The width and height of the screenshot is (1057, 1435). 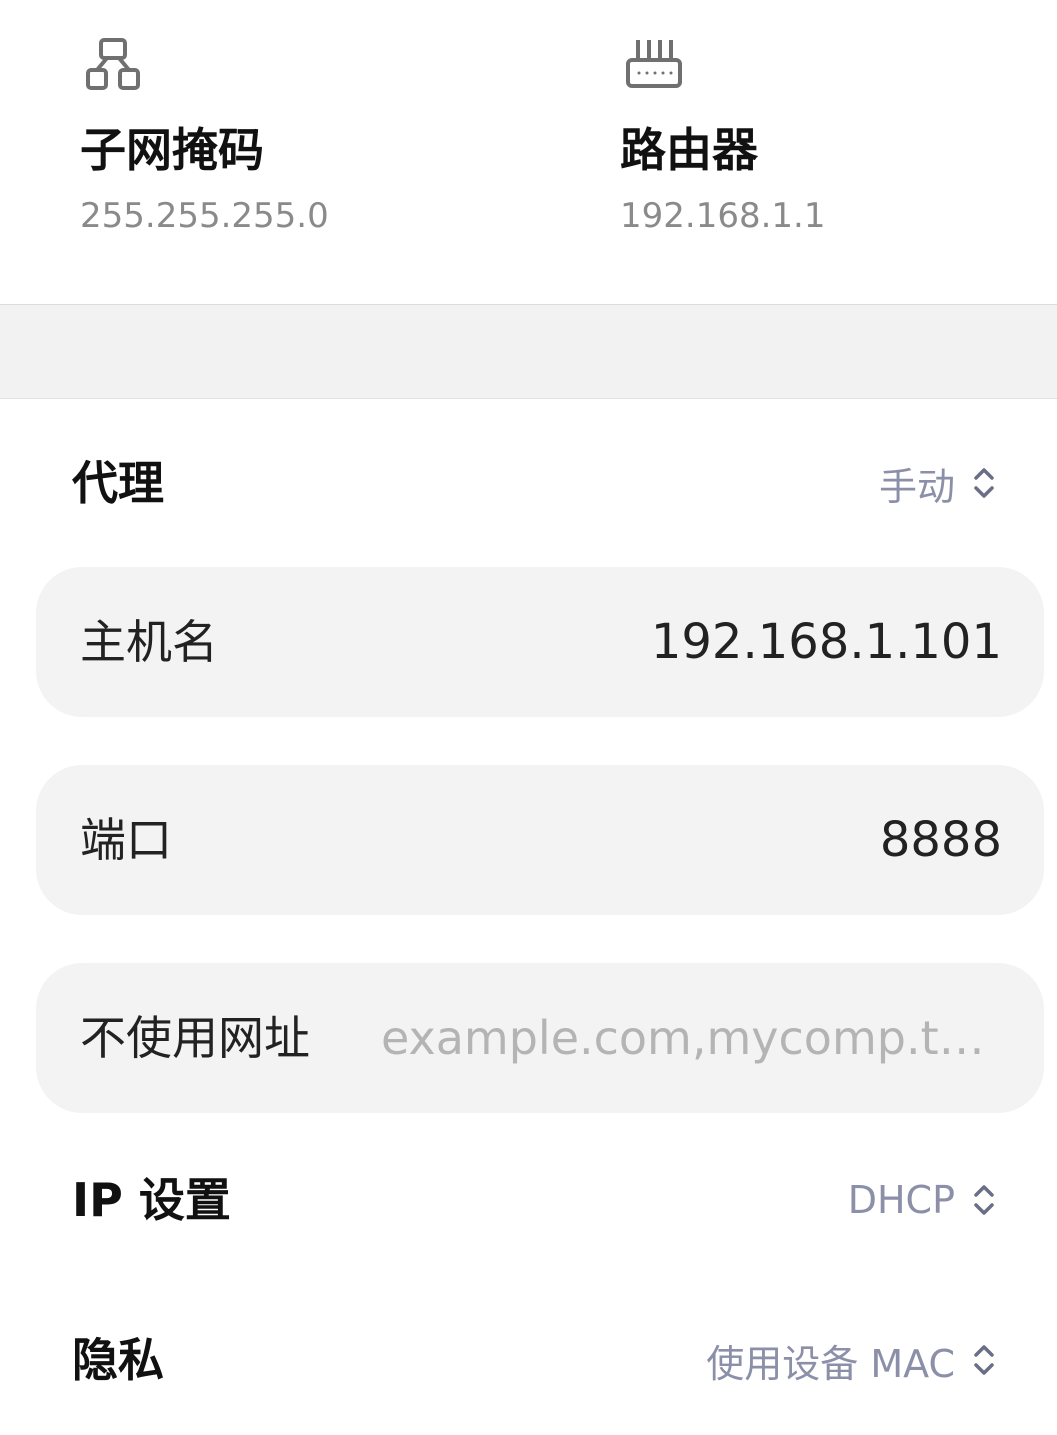 I want to click on router-value: 192.168.1.1, so click(x=723, y=216).